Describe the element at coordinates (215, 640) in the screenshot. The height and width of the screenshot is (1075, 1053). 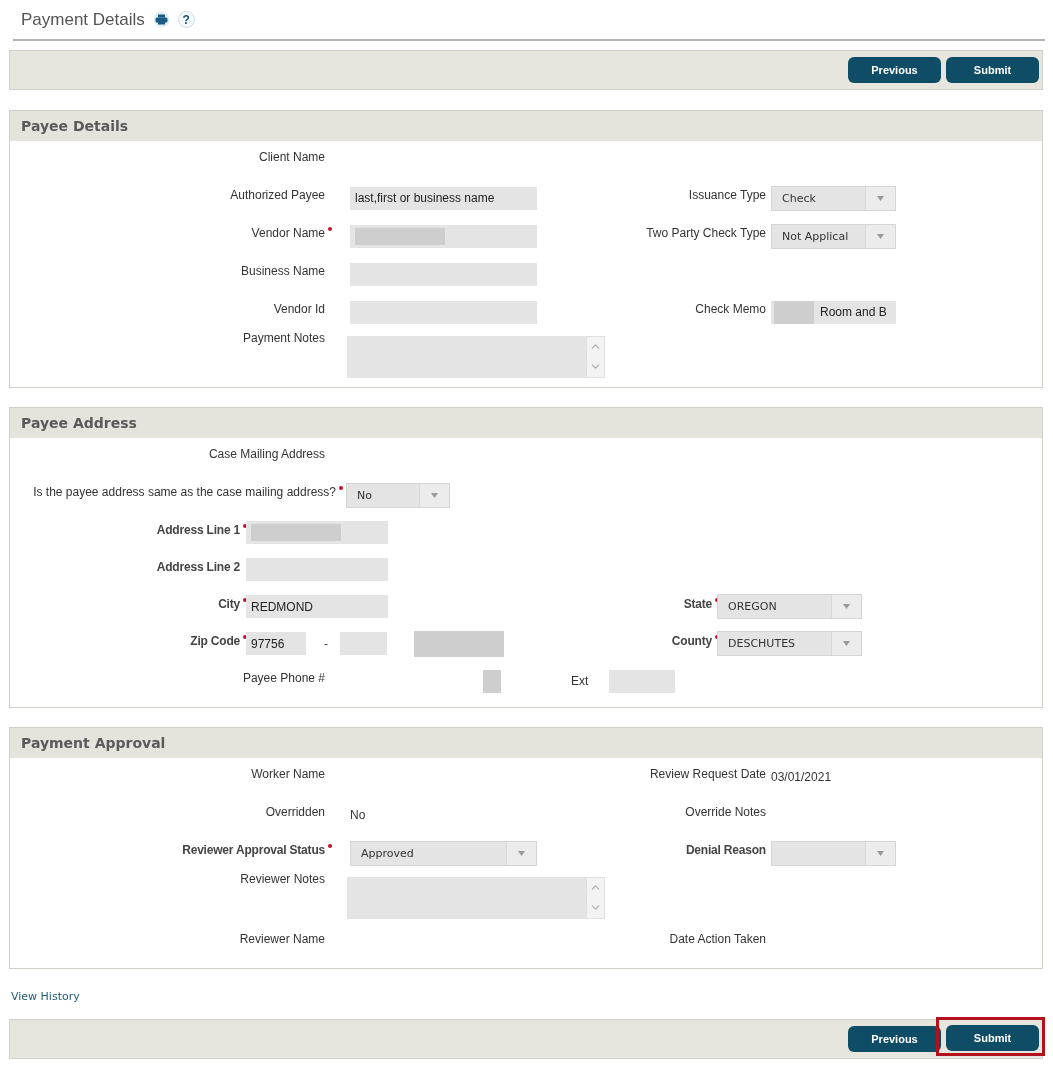
I see `field-label: Zip Code` at that location.